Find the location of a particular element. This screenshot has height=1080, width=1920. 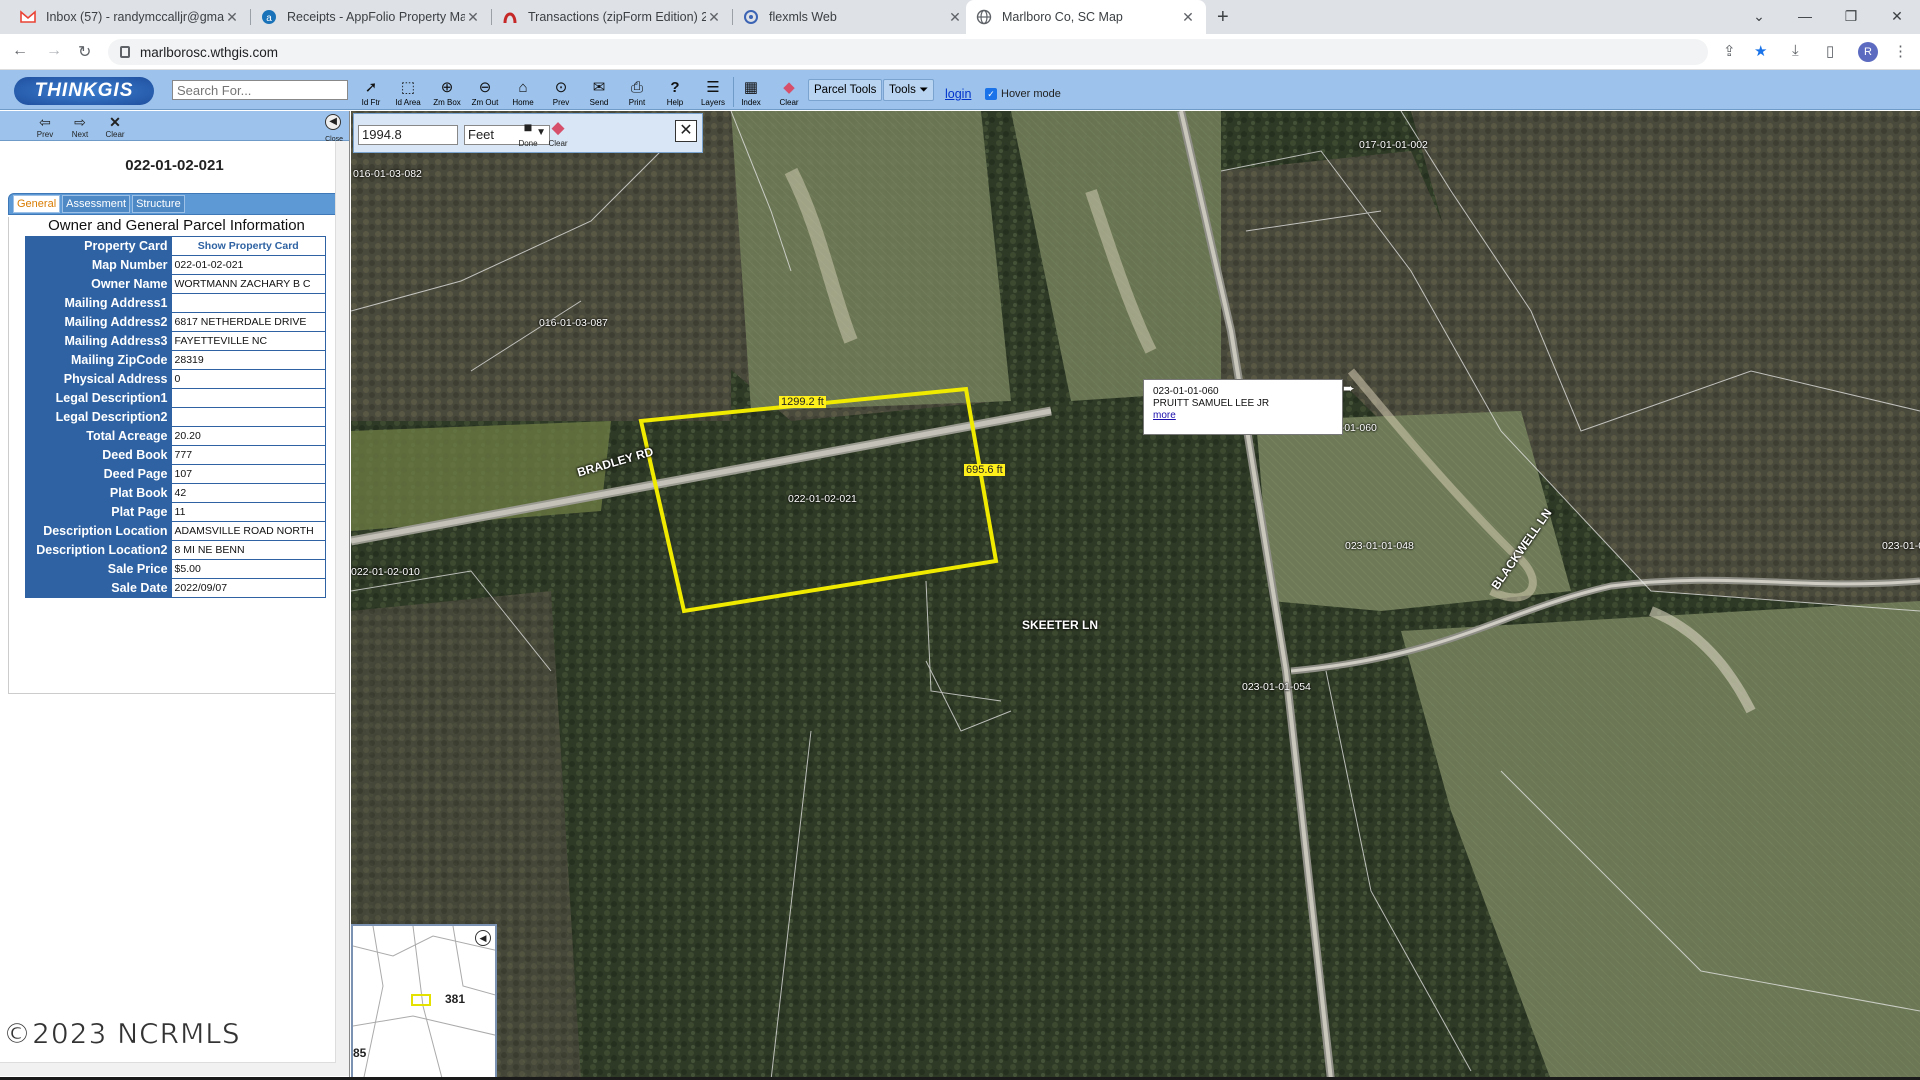

parcel-tools-button: Parcel Tools is located at coordinates (845, 90).